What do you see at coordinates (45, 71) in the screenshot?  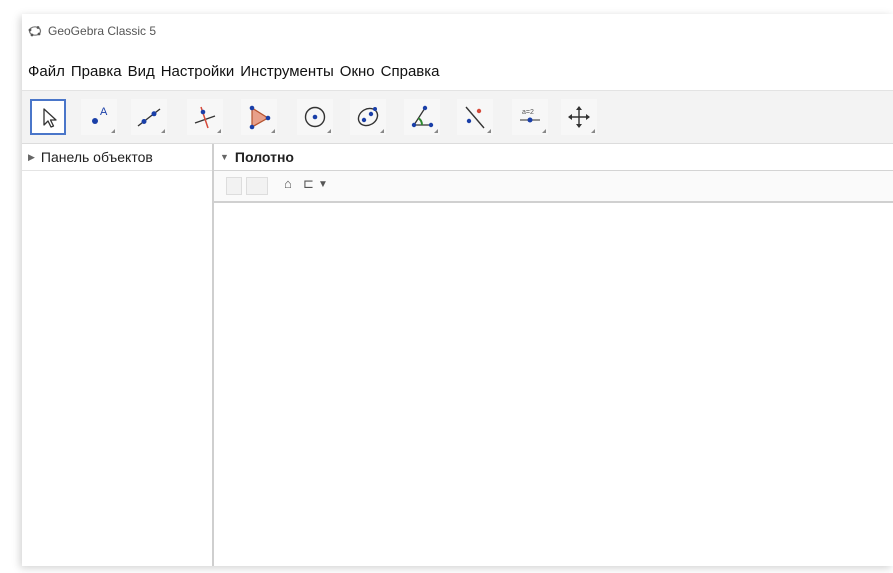 I see `menu-file: Файл` at bounding box center [45, 71].